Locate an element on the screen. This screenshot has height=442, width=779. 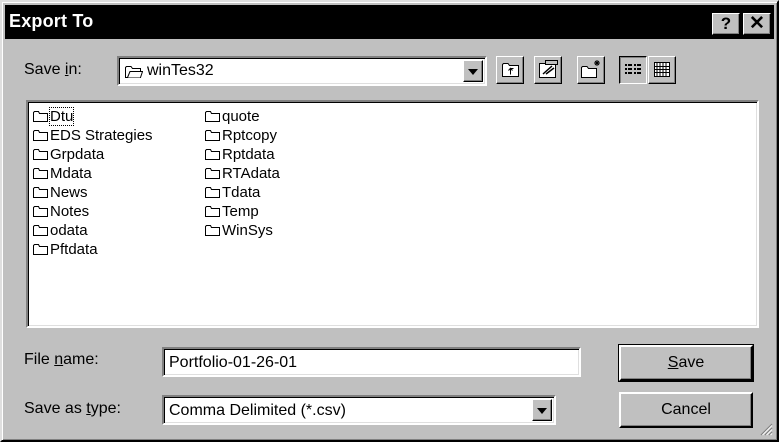
folder-item-label: Rptcopy is located at coordinates (250, 135).